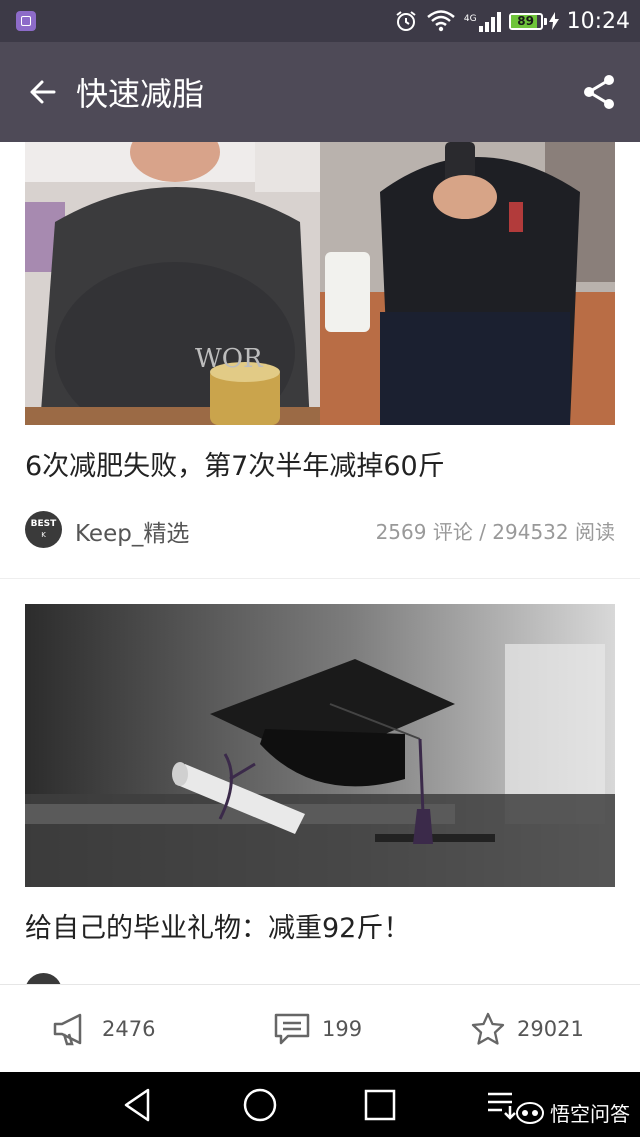 This screenshot has height=1137, width=640. What do you see at coordinates (320, 578) in the screenshot?
I see `divider` at bounding box center [320, 578].